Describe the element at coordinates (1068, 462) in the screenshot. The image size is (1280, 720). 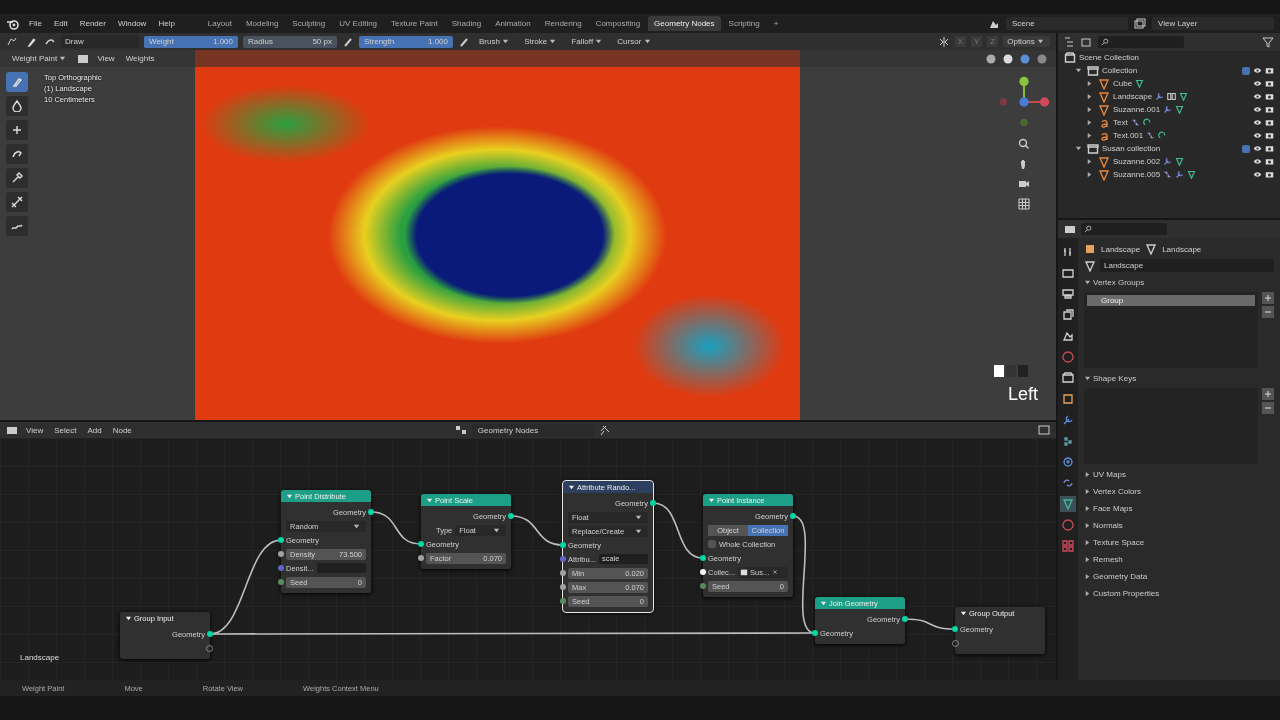
I see `physics-tab` at that location.